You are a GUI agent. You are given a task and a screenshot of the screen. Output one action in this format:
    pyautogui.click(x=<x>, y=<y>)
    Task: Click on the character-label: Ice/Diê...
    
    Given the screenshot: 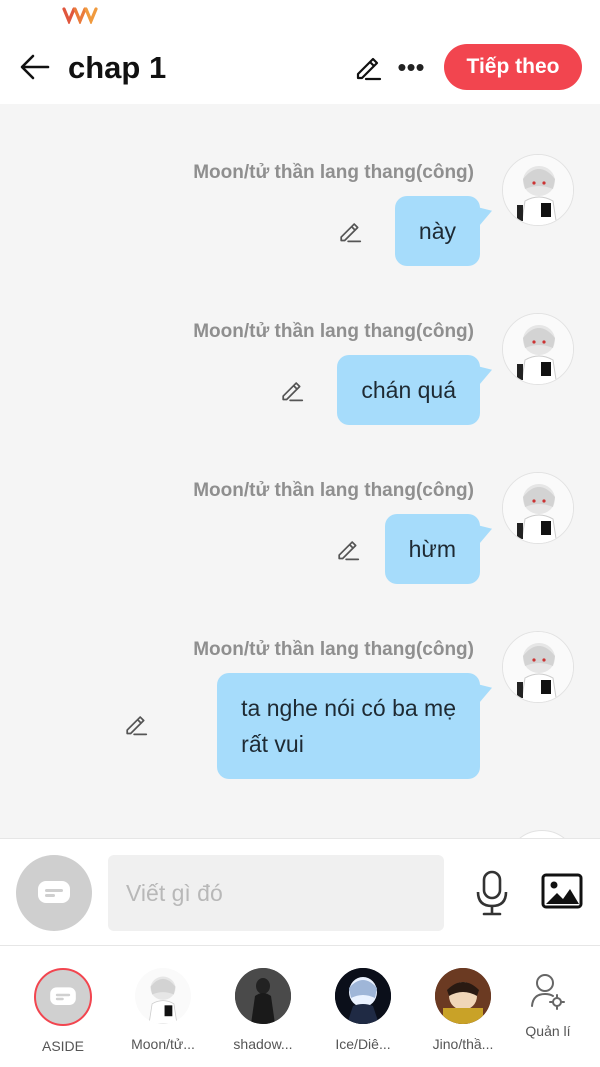 What is the action you would take?
    pyautogui.click(x=363, y=1044)
    